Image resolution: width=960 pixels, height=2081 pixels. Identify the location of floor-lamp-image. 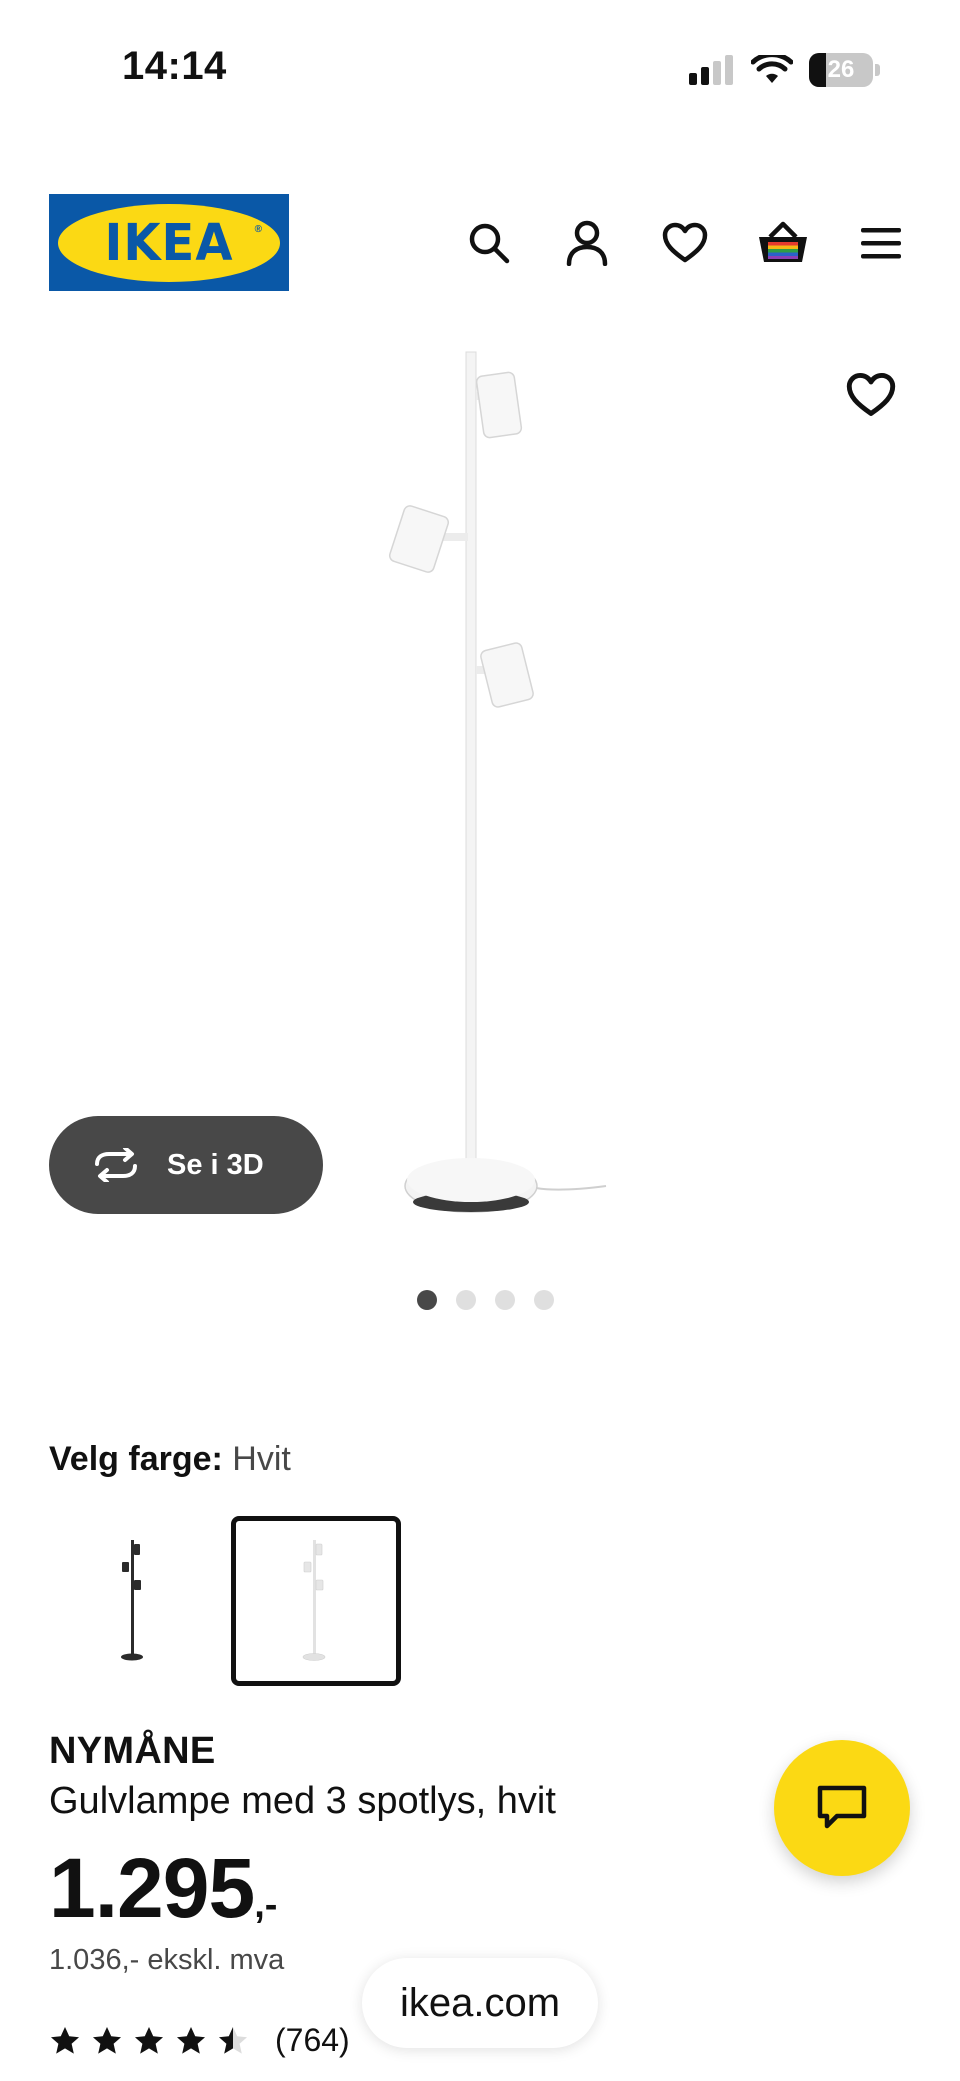
(497, 782).